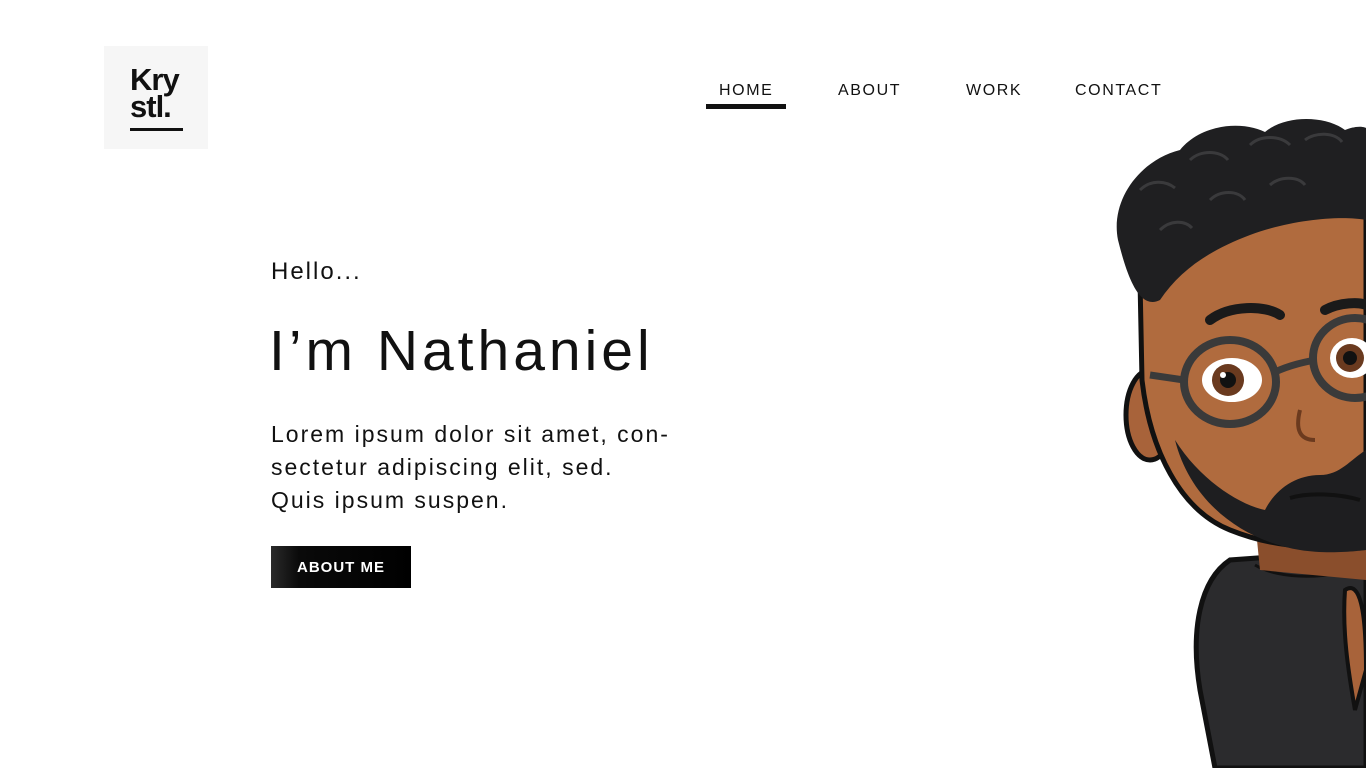 The width and height of the screenshot is (1366, 768). I want to click on nav-item-label: HOME, so click(746, 90).